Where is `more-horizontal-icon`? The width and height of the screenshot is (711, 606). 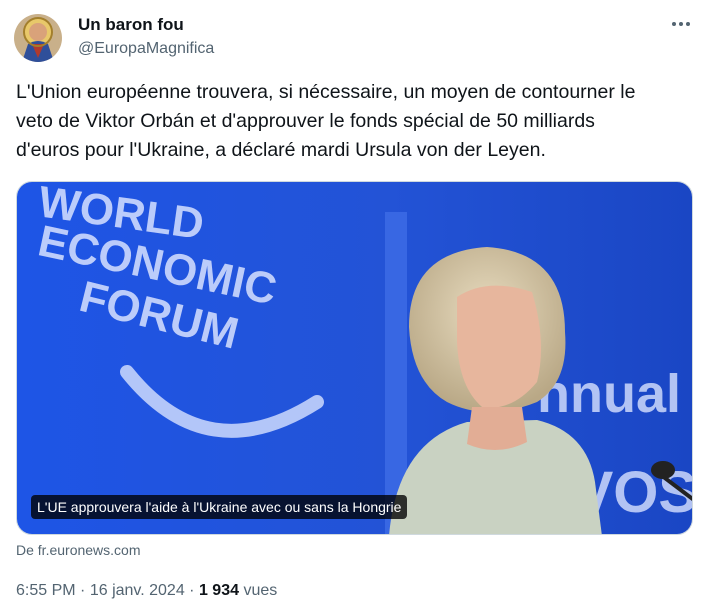 more-horizontal-icon is located at coordinates (681, 24).